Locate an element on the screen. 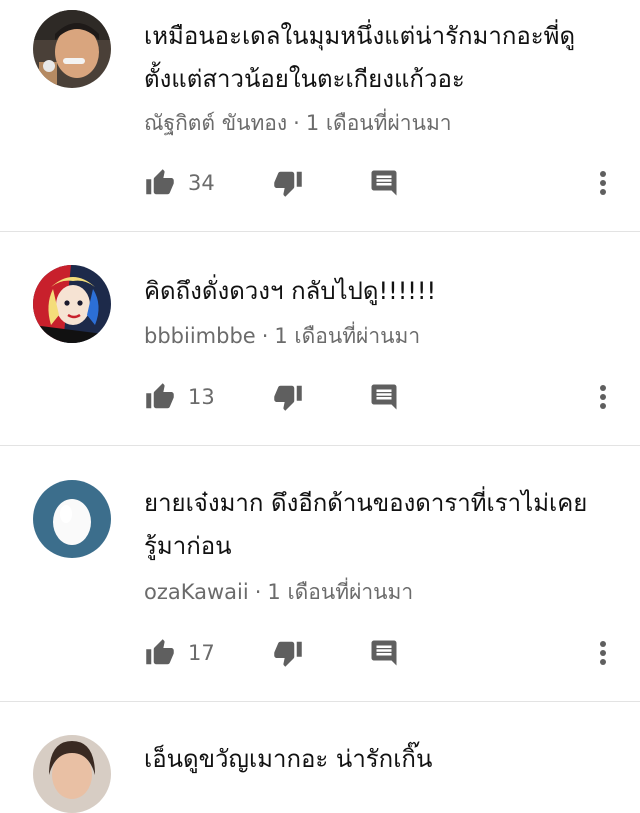 The height and width of the screenshot is (813, 640). comment-text: เอ็นดูขวัญเมากอะ น่ารักเกิ๊น is located at coordinates (379, 759).